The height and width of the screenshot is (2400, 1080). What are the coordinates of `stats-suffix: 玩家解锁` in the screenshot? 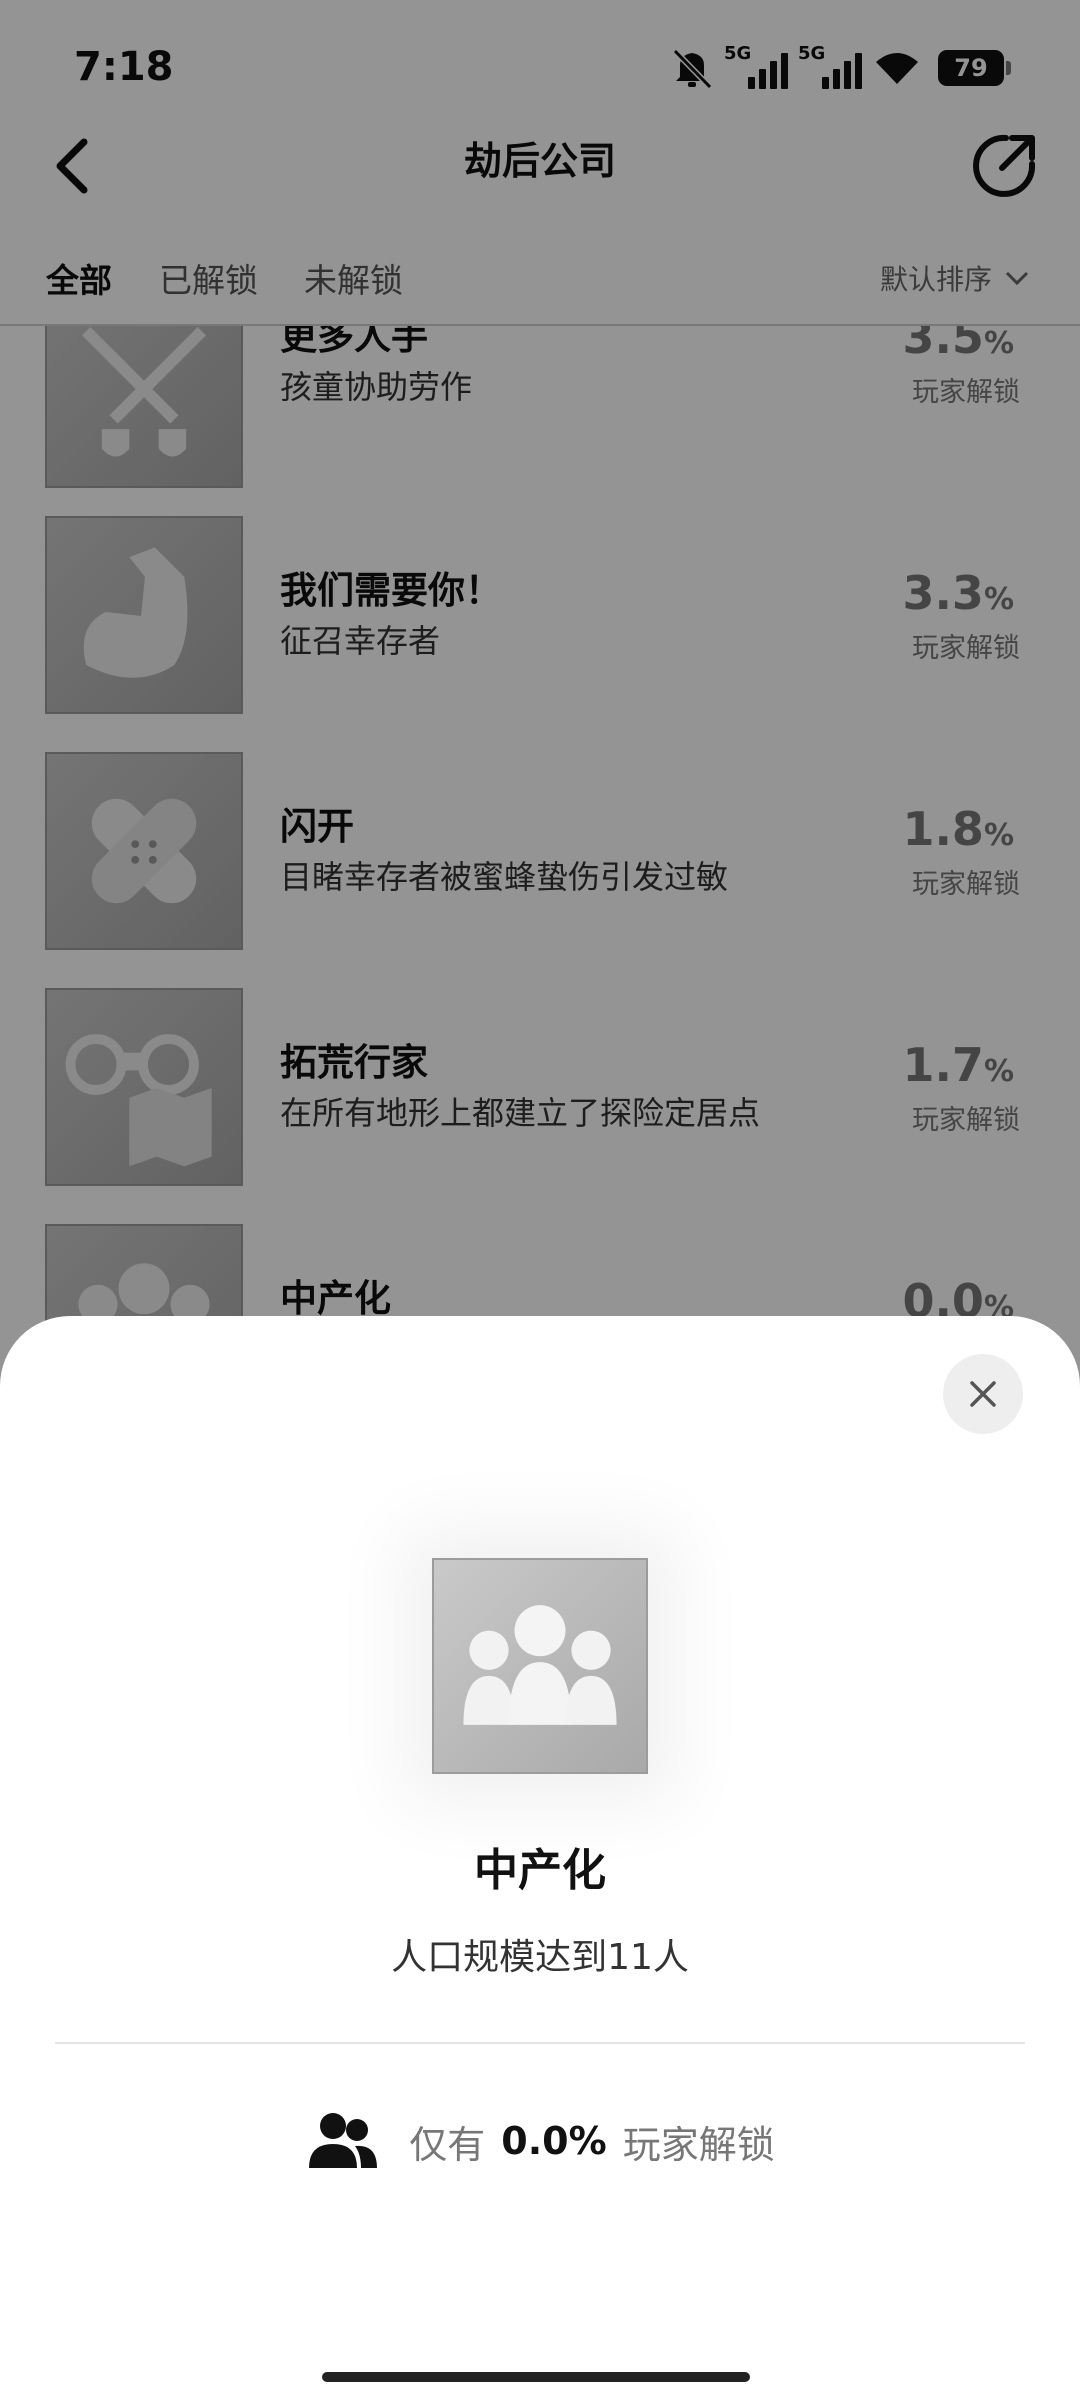 It's located at (698, 2144).